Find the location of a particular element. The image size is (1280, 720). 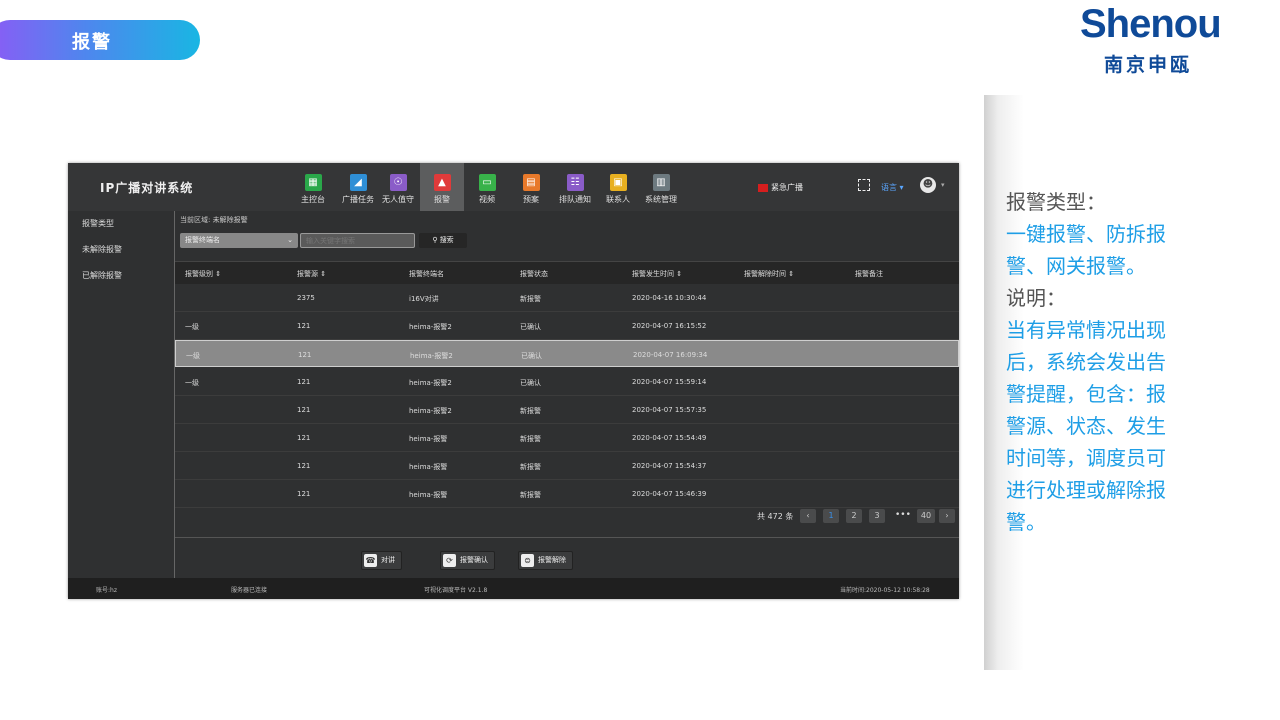

nav-item-0: ▦ 主控台 is located at coordinates (313, 187).